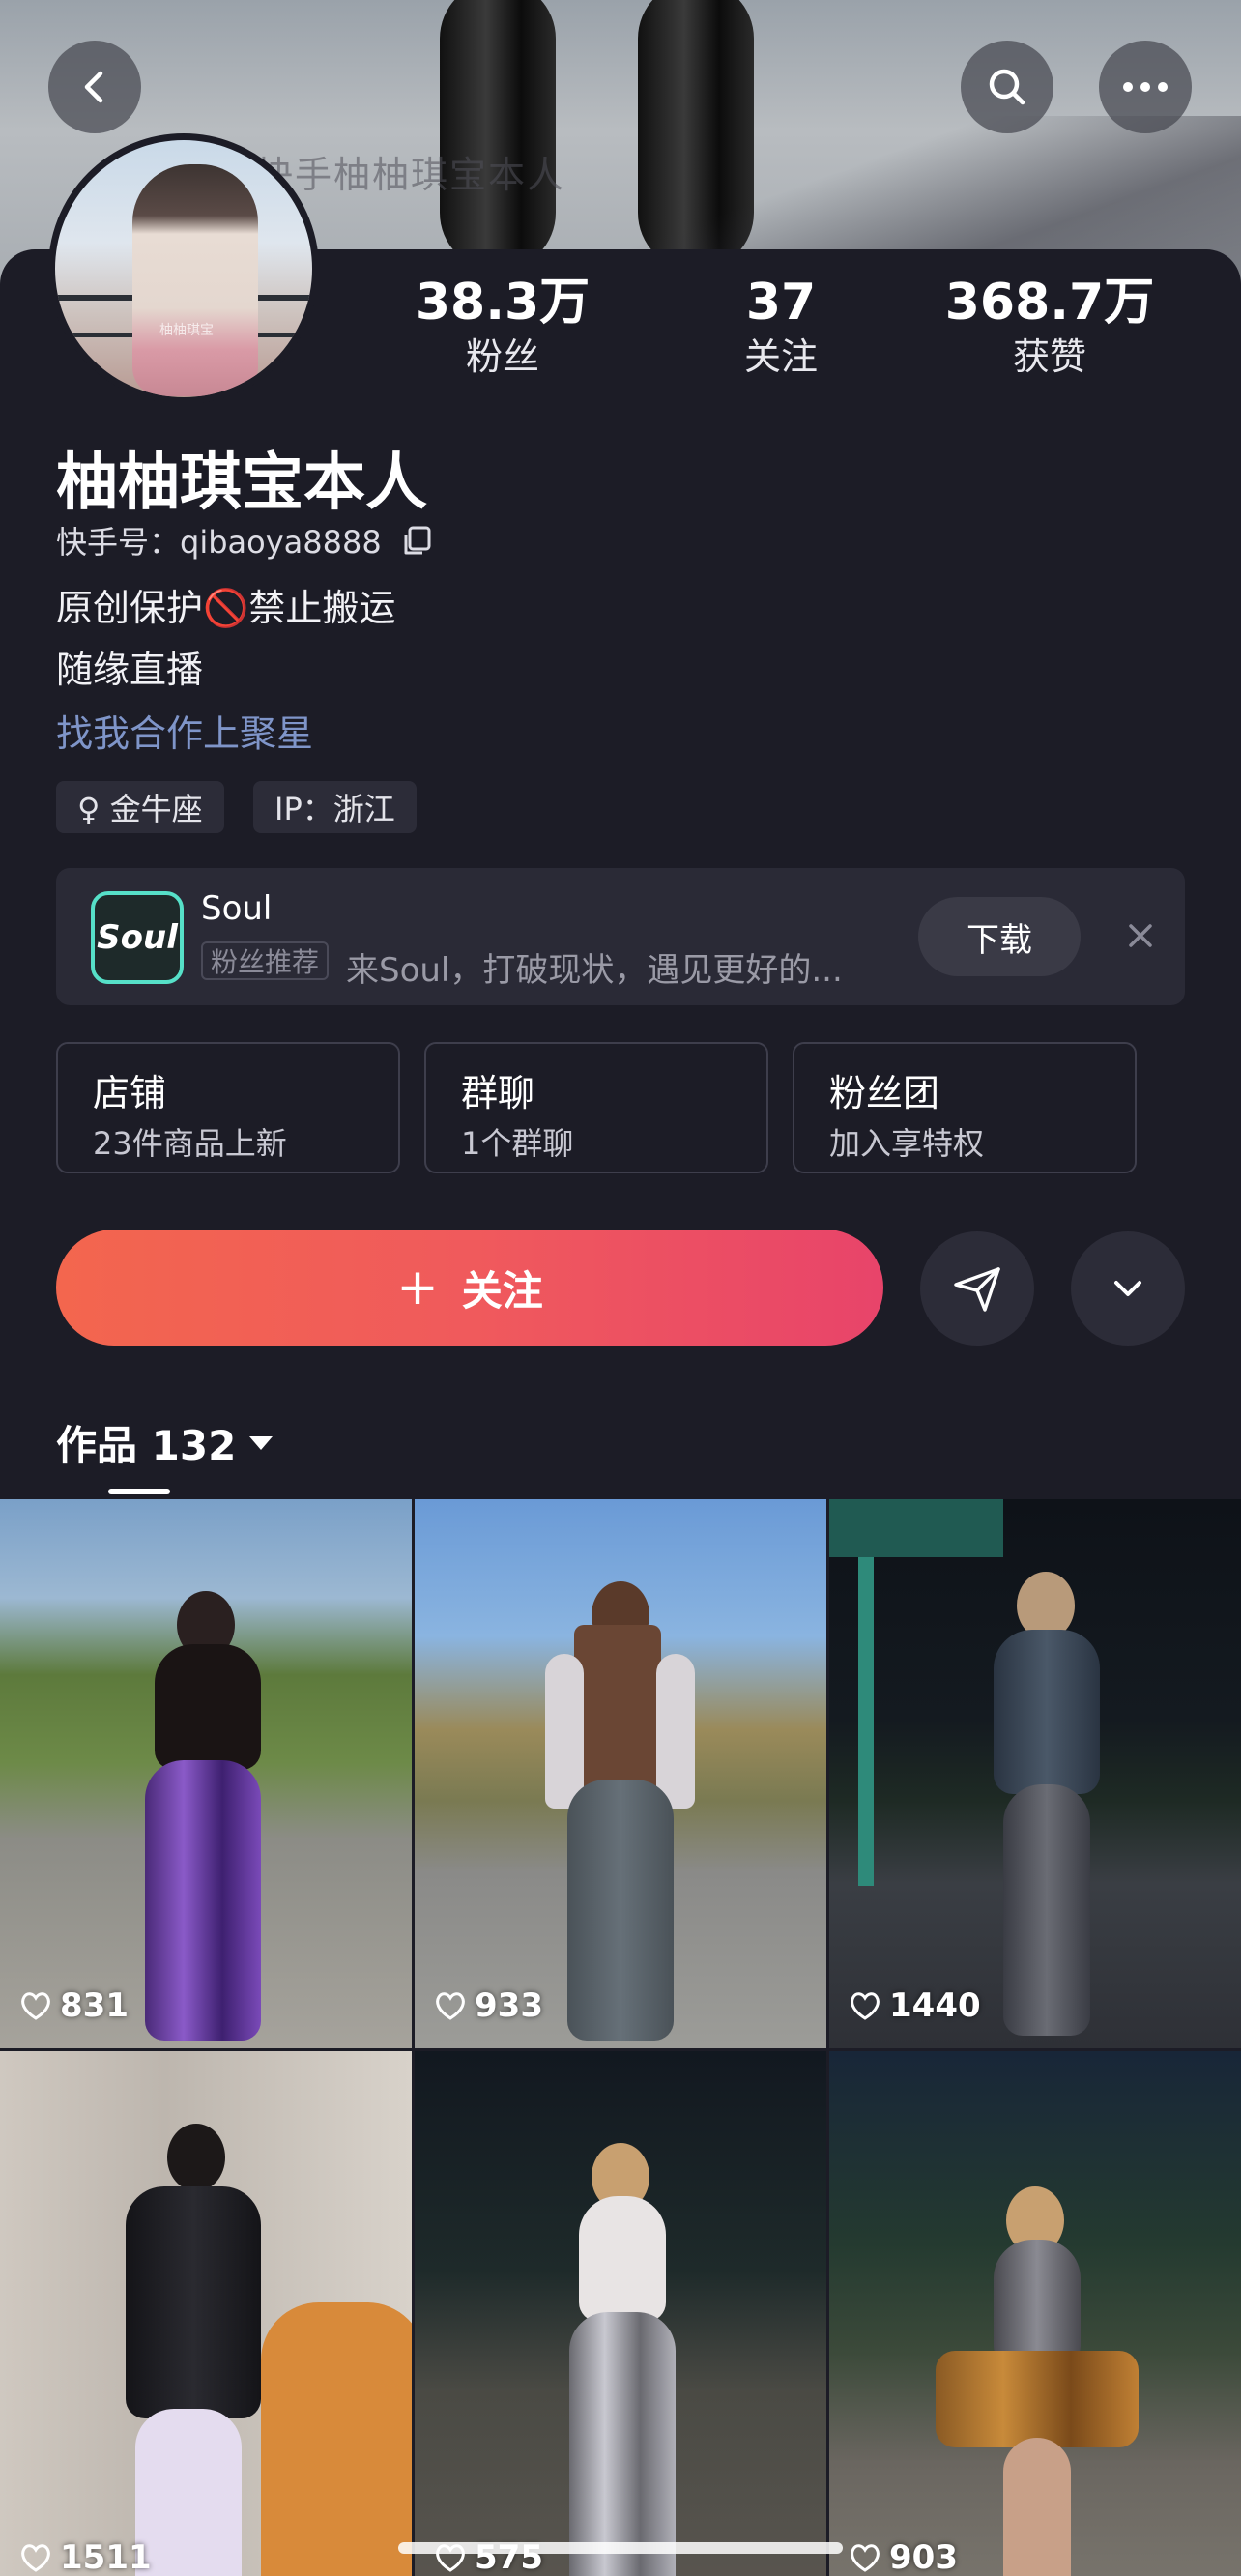 This screenshot has width=1241, height=2576. I want to click on tag-ip-location: IP：浙江, so click(335, 807).